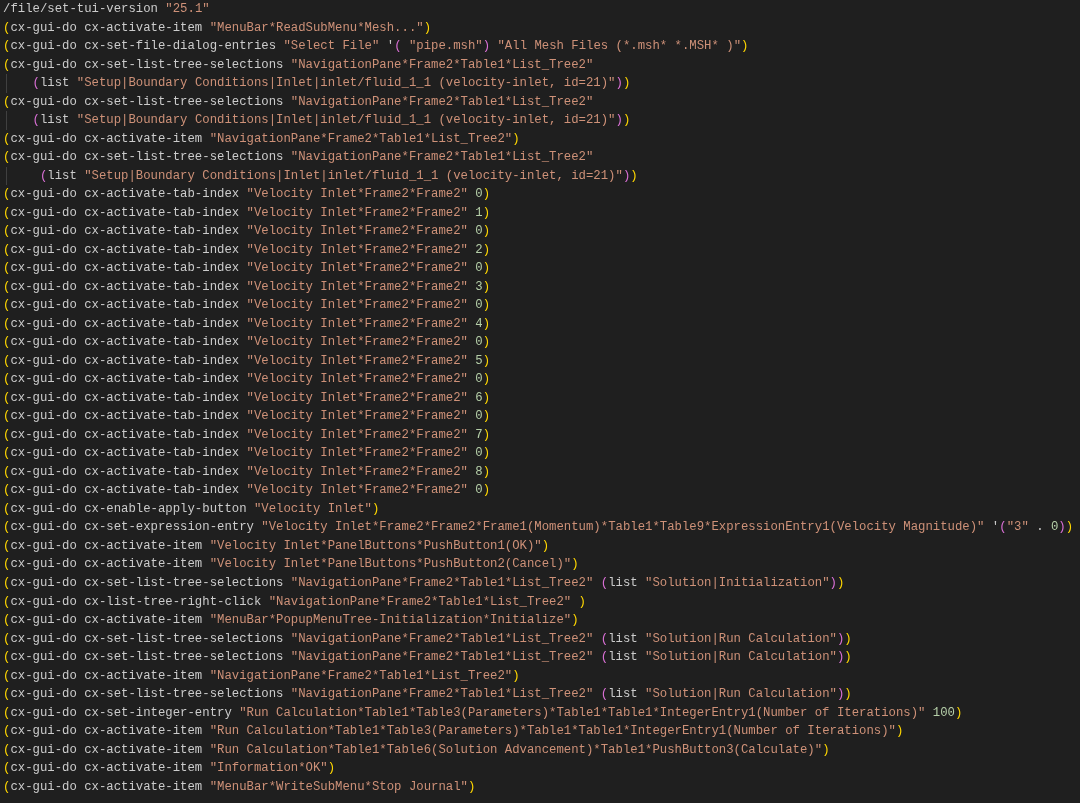 The height and width of the screenshot is (803, 1080). I want to click on code-line: (cx-gui-do cx-activate-tab-index "Velocity Inlet*Frame2*Frame2" 1), so click(247, 212).